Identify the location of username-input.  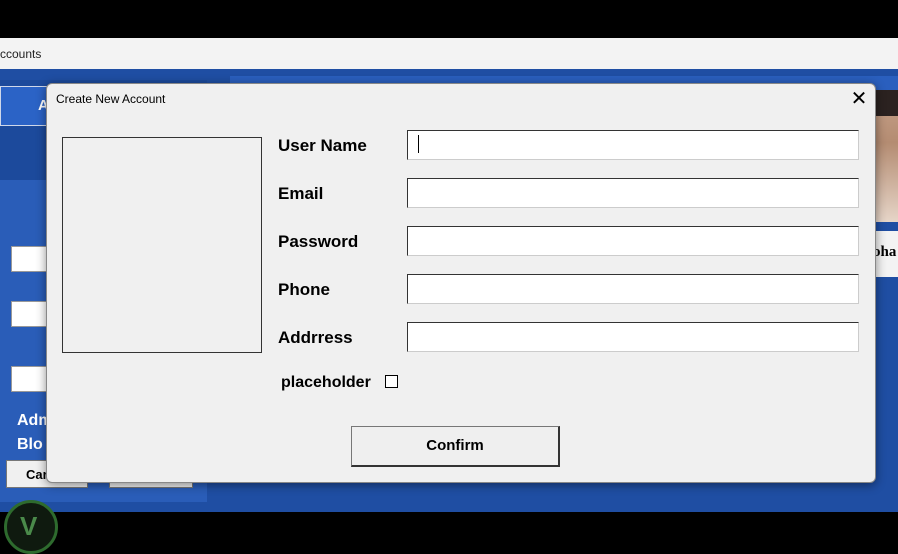
(633, 145).